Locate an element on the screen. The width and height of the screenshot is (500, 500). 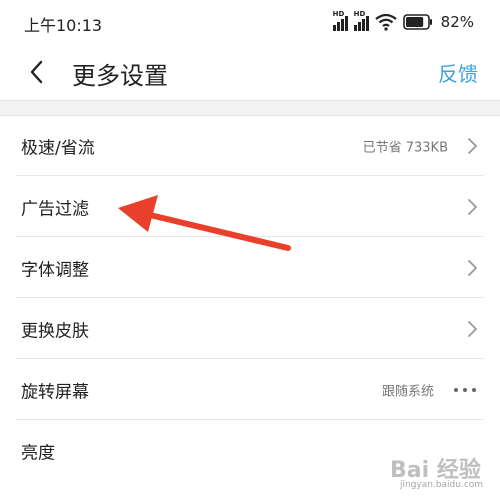
setting-value: 已节省 733KB is located at coordinates (405, 147).